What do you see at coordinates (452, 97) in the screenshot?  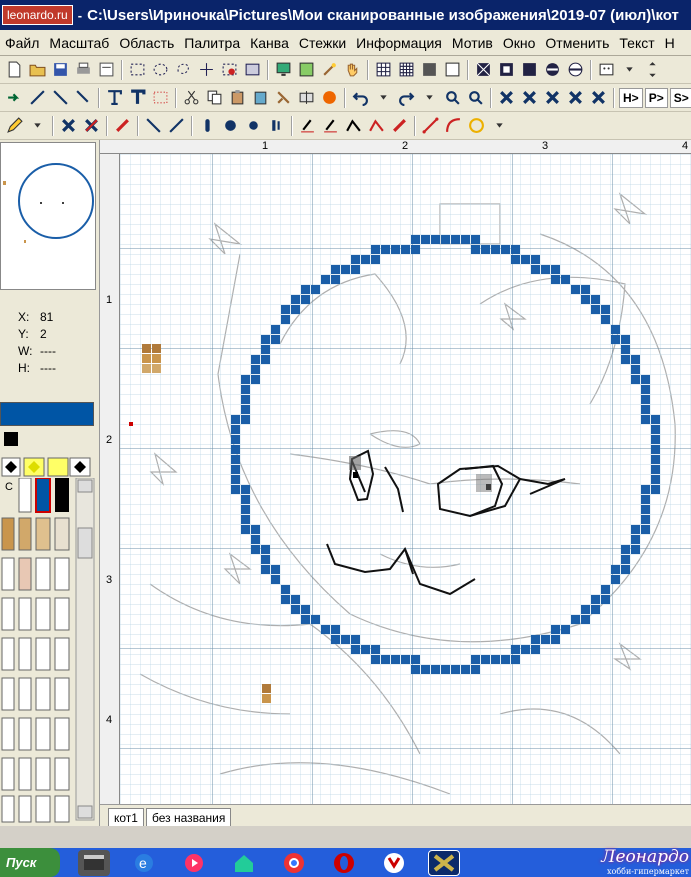 I see `zoom-icon` at bounding box center [452, 97].